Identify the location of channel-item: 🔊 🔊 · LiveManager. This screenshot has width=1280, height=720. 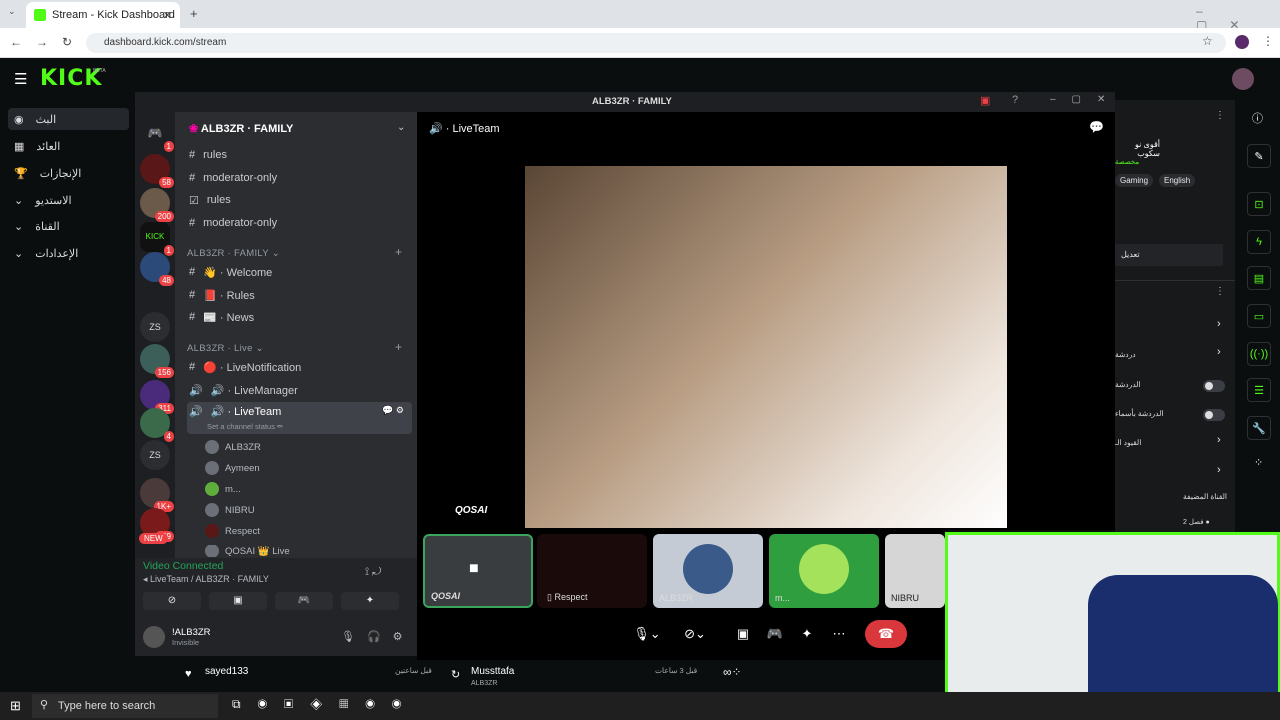
(299, 390).